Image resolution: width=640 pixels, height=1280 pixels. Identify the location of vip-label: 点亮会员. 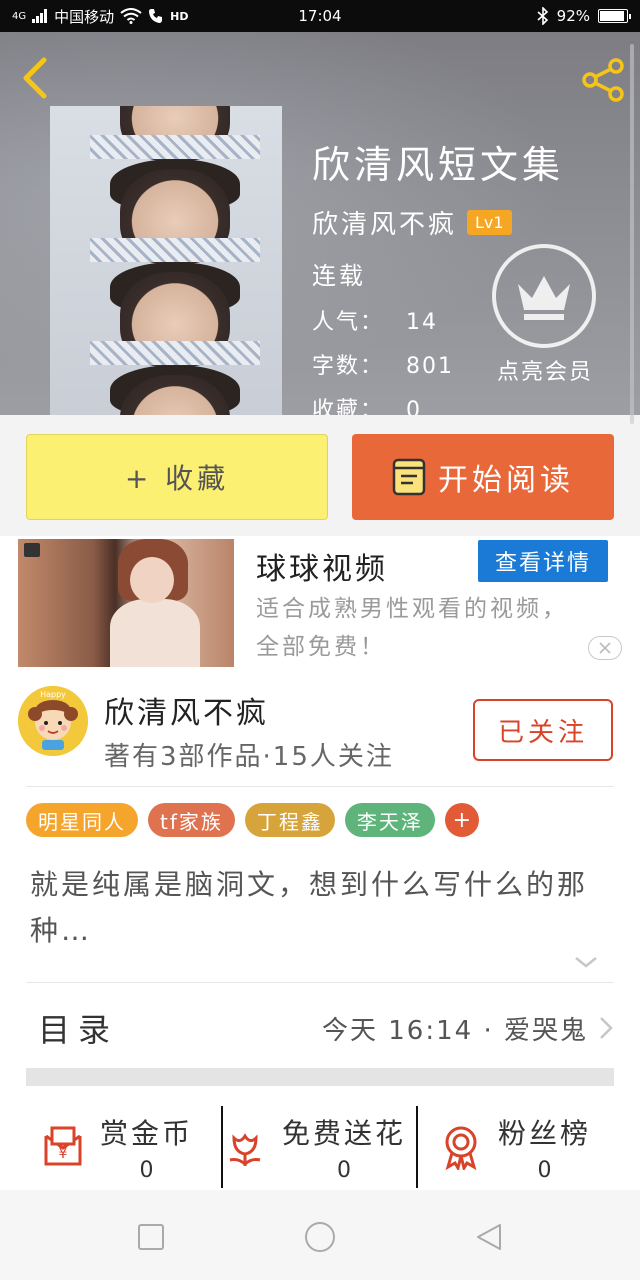
(545, 370).